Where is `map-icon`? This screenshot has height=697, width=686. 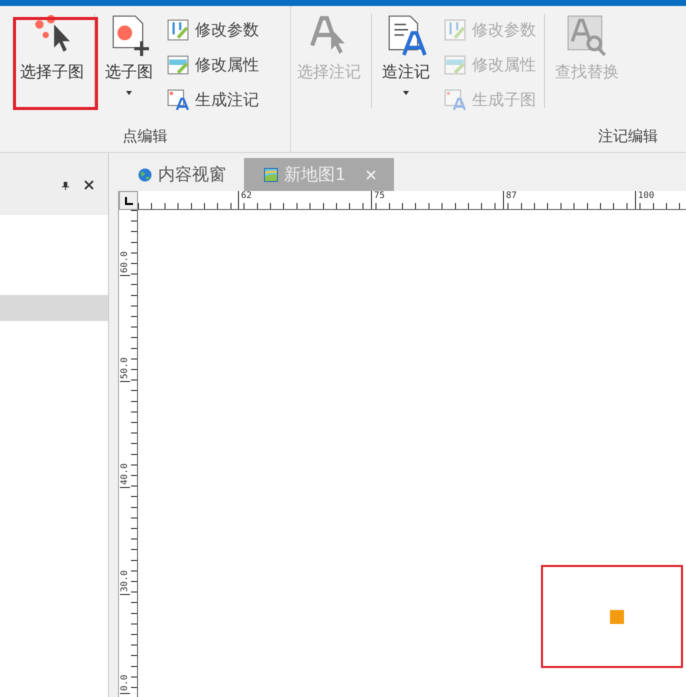
map-icon is located at coordinates (271, 175).